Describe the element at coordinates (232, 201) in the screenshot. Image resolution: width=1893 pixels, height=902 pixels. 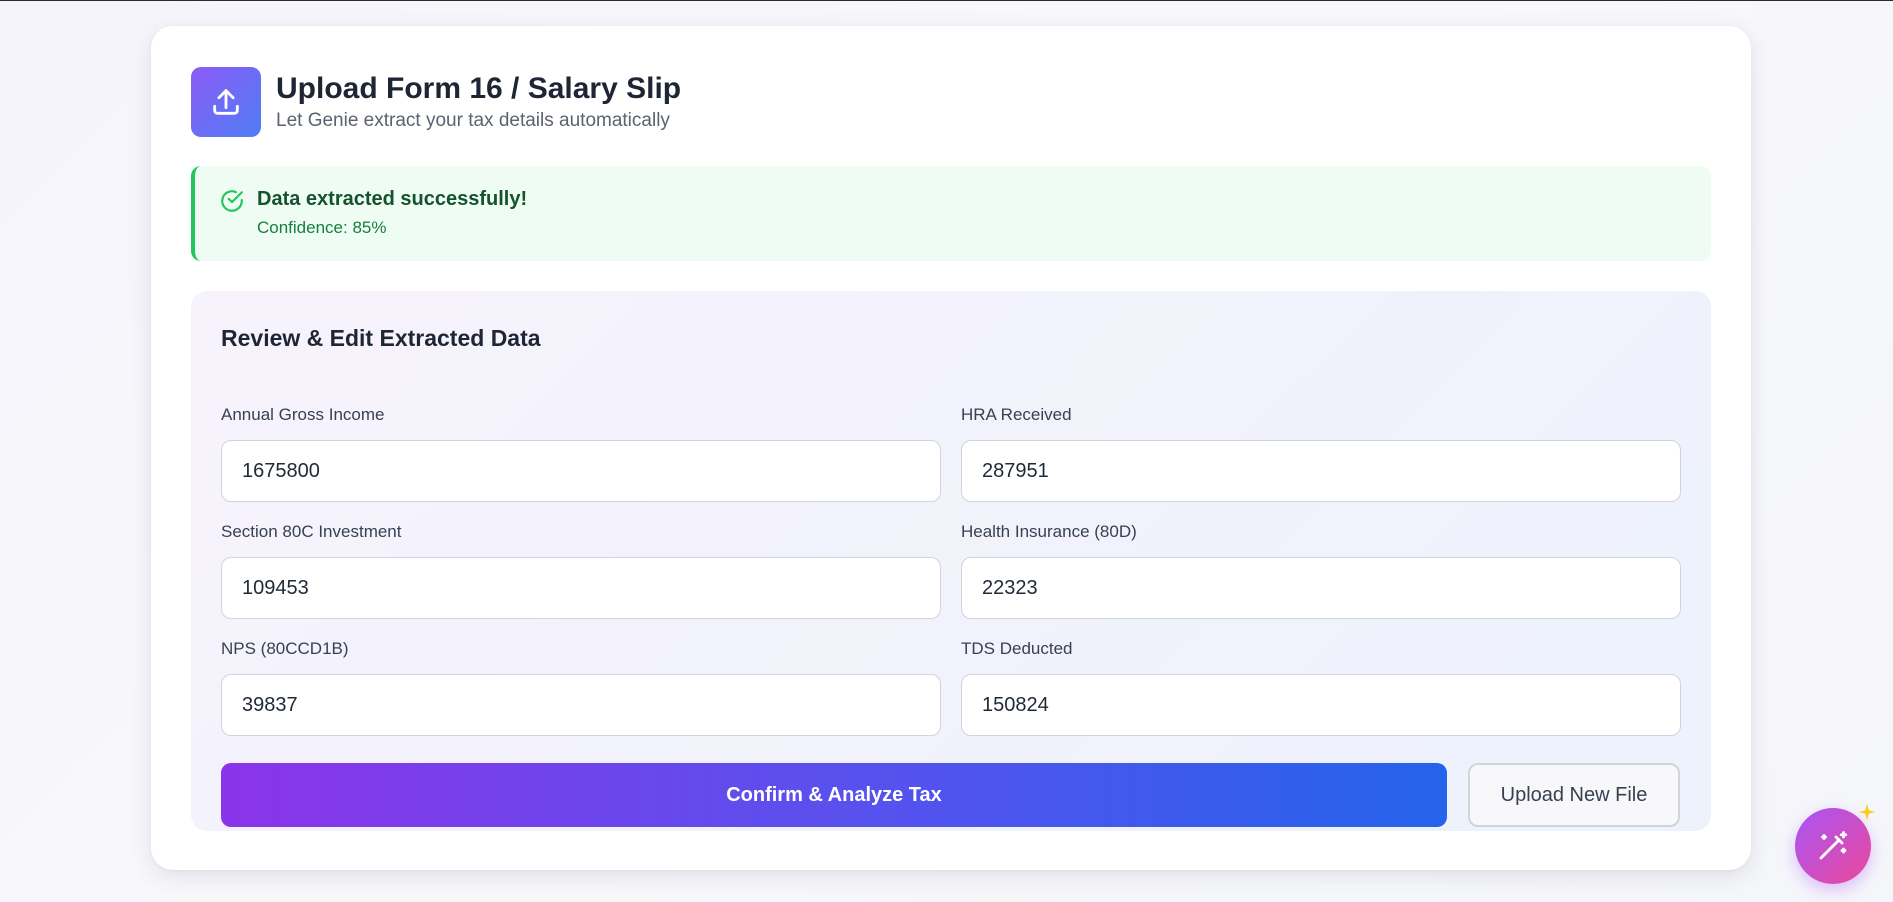
I see `check-circle-icon` at that location.